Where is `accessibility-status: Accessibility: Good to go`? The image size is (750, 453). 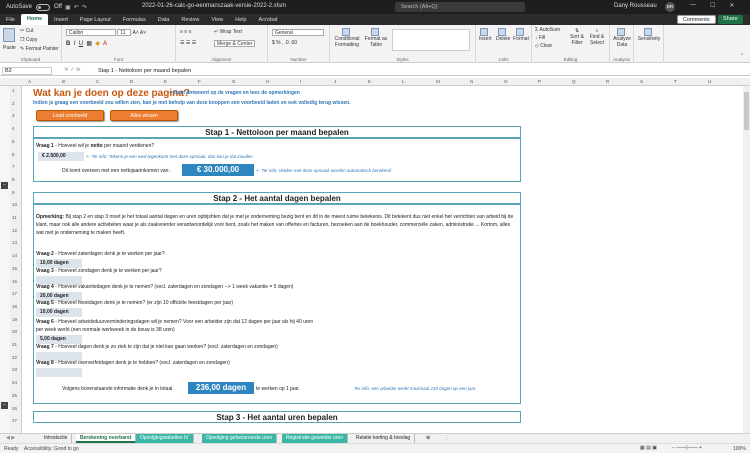 accessibility-status: Accessibility: Good to go is located at coordinates (51, 449).